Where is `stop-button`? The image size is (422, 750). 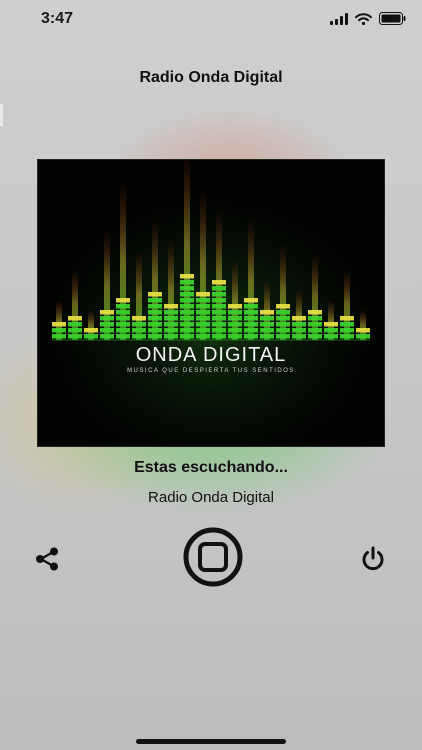 stop-button is located at coordinates (213, 557).